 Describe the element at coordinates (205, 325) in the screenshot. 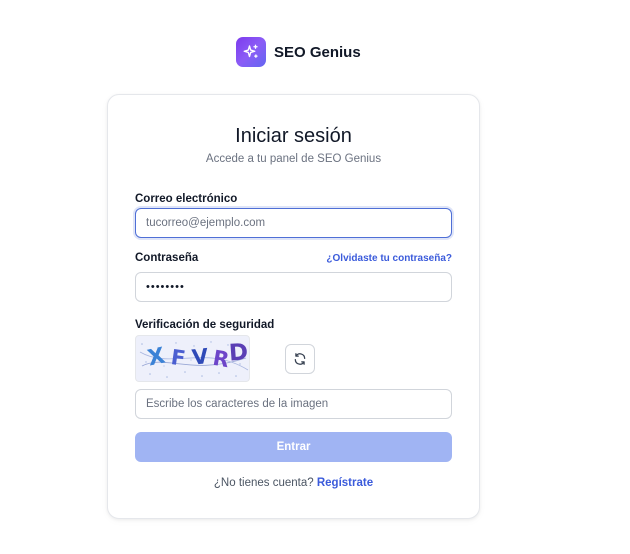

I see `captcha-label: Verificación de seguridad` at that location.